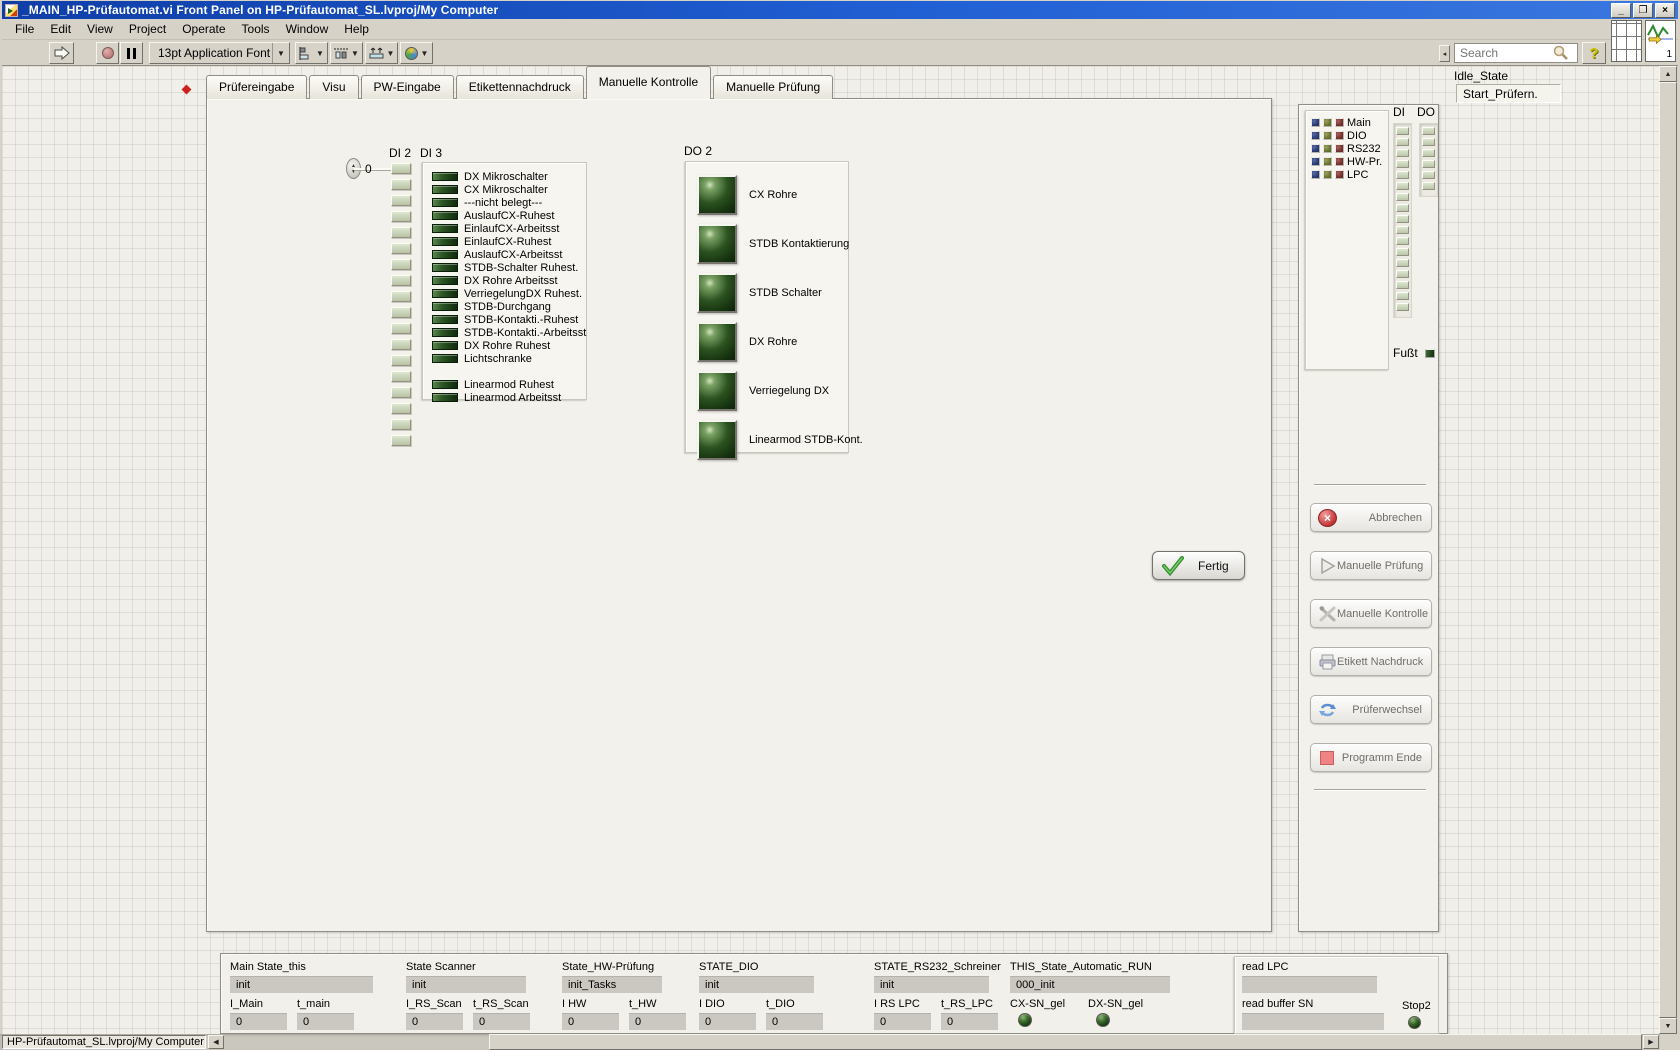 This screenshot has width=1680, height=1050. What do you see at coordinates (1327, 614) in the screenshot?
I see `tools-icon` at bounding box center [1327, 614].